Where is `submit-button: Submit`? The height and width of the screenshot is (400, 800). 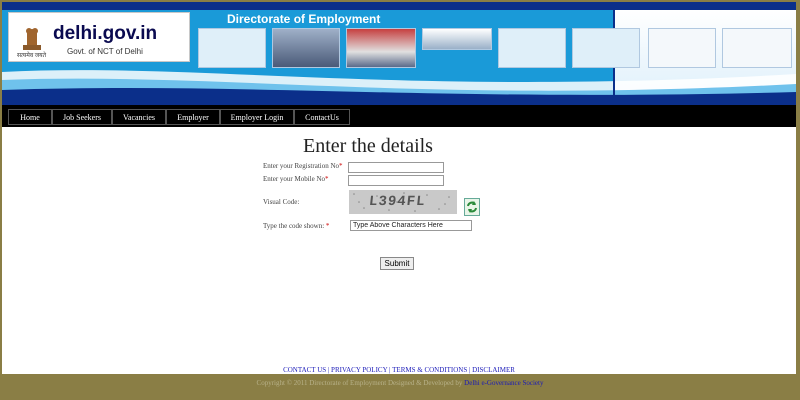
submit-button: Submit is located at coordinates (397, 263).